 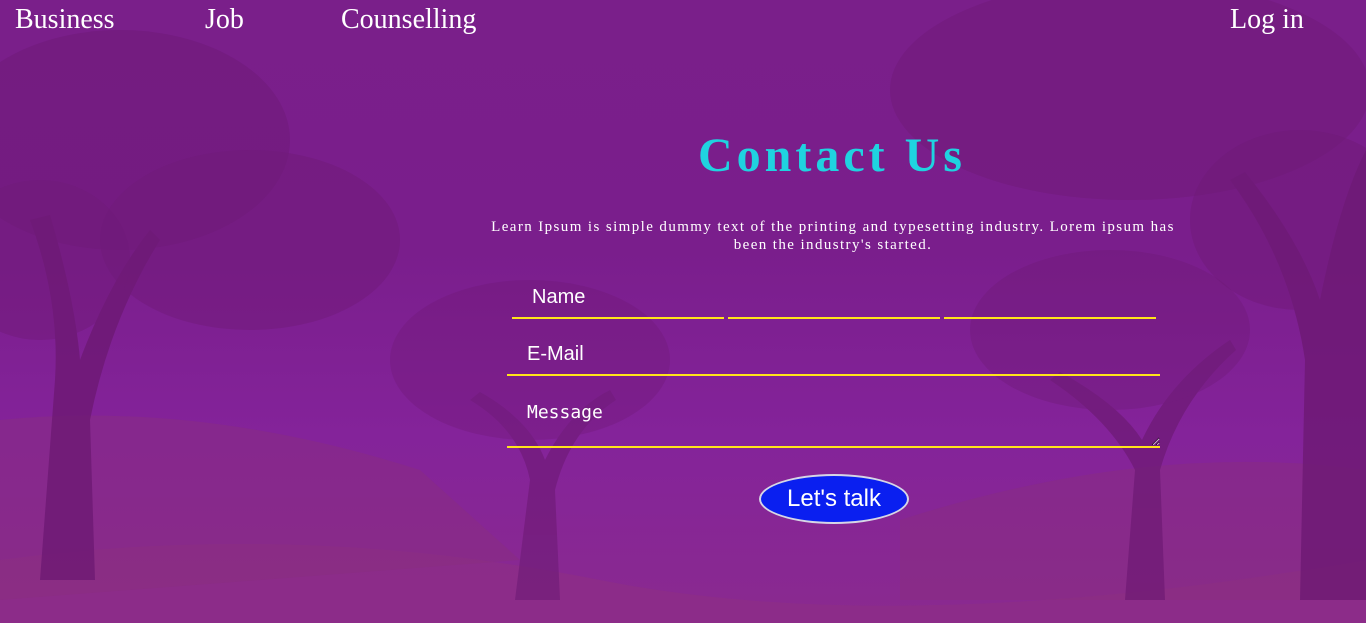 I want to click on message-field, so click(x=833, y=422).